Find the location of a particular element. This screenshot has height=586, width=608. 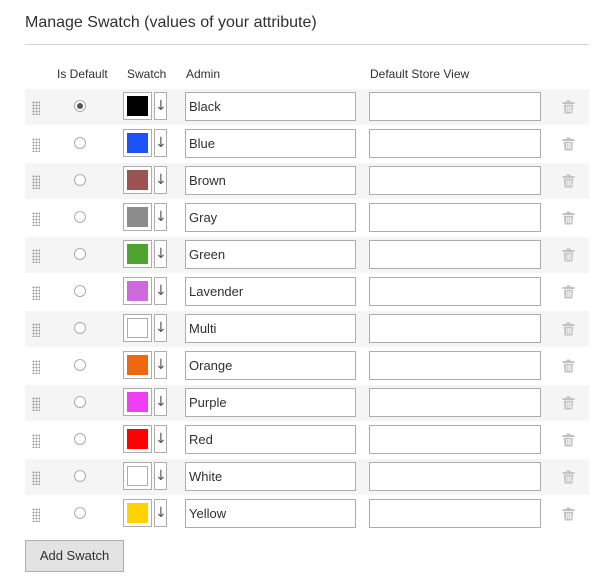

add-swatch-button: Add Swatch is located at coordinates (74, 556).